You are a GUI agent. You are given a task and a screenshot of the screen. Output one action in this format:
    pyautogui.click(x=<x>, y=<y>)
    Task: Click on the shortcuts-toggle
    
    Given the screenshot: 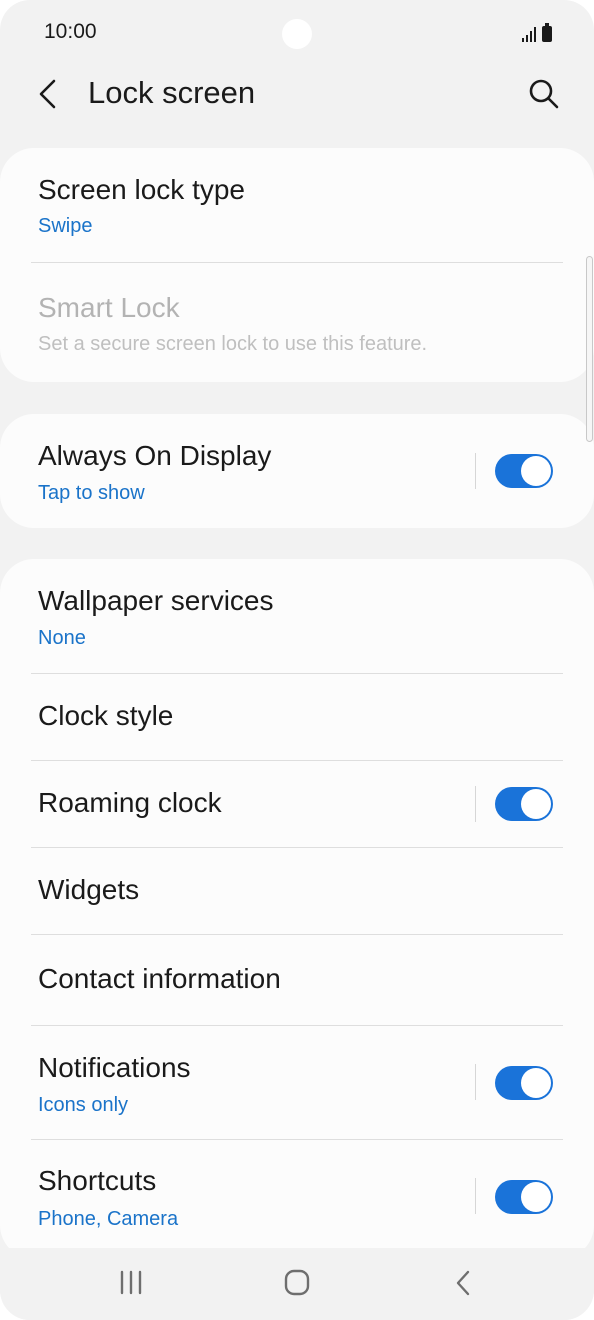 What is the action you would take?
    pyautogui.click(x=524, y=1197)
    